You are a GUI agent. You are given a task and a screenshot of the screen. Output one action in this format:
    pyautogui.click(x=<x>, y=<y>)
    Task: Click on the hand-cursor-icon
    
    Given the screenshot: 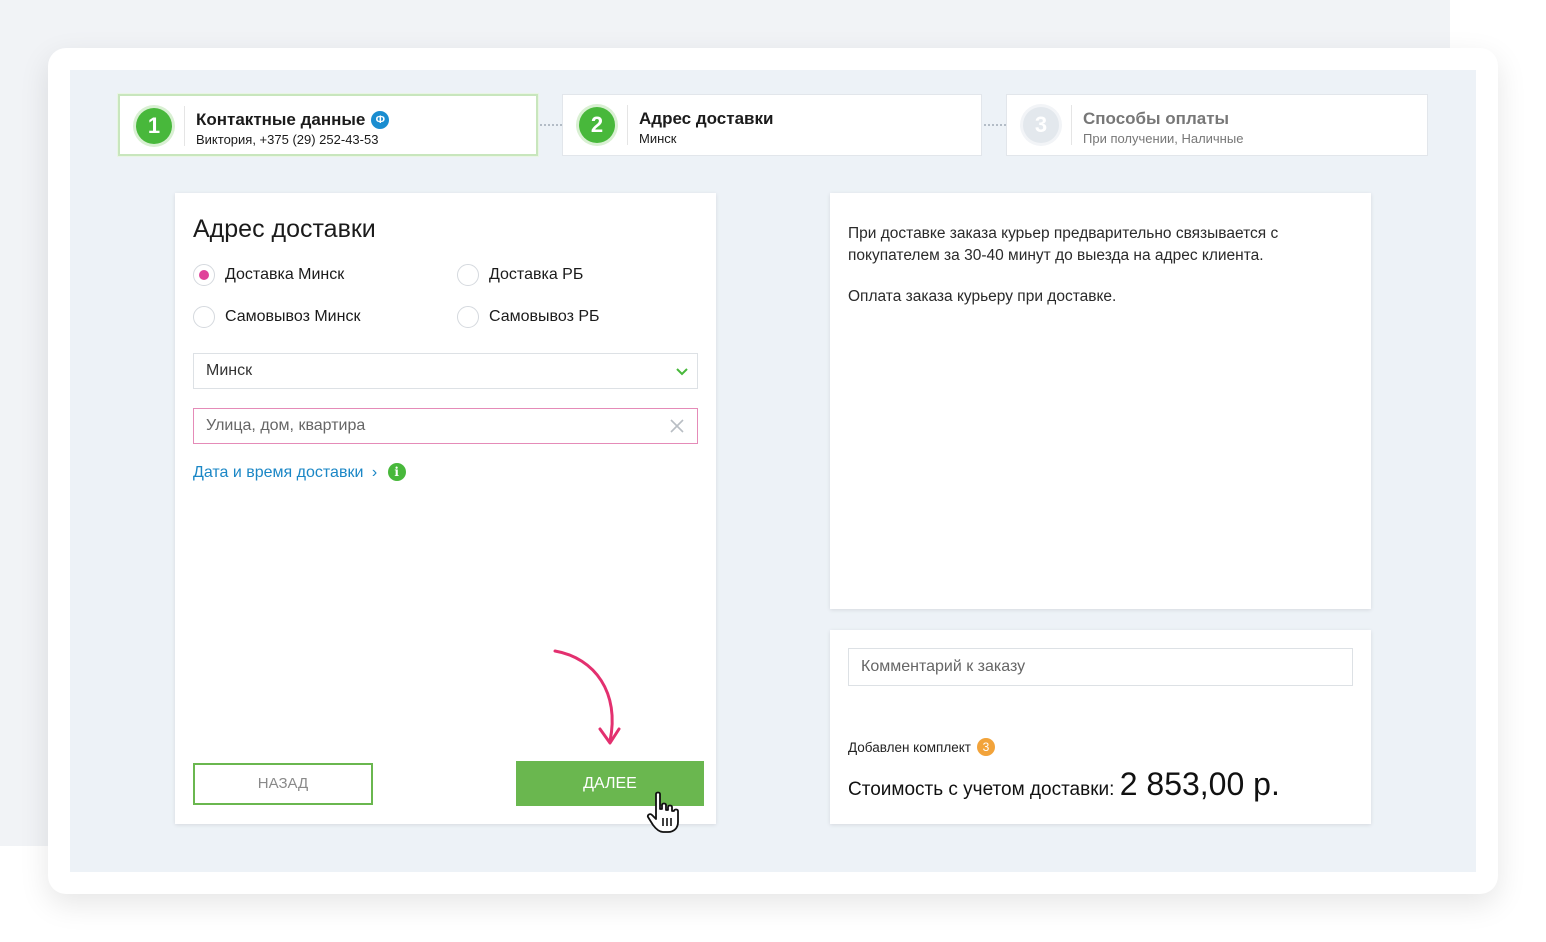 What is the action you would take?
    pyautogui.click(x=662, y=812)
    